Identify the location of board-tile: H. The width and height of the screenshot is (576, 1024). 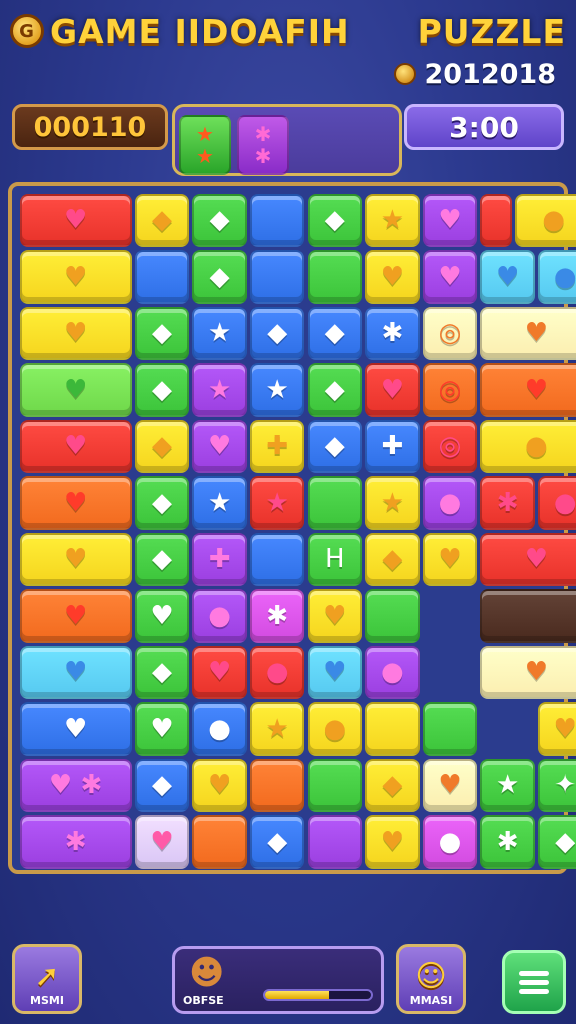
(335, 559).